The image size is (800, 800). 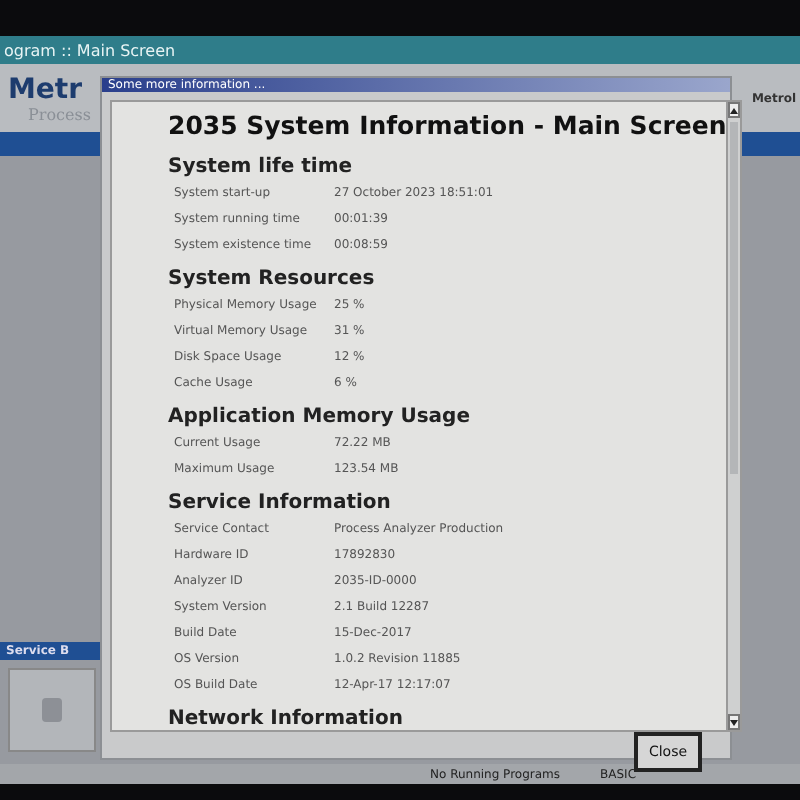 I want to click on scroll-down-button, so click(x=734, y=722).